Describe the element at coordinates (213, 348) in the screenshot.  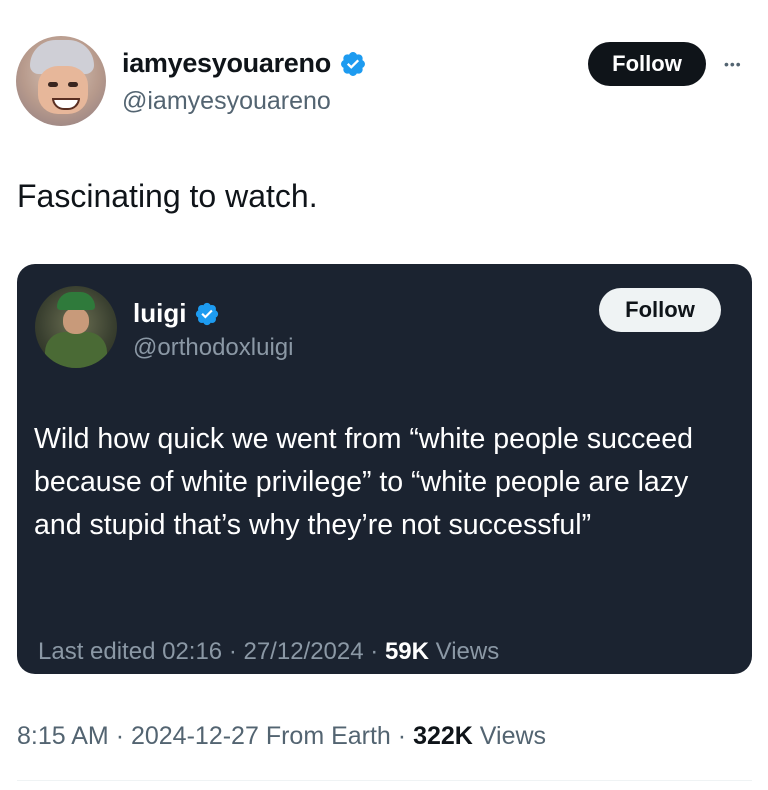
I see `quoted-author-handle: @orthodoxluigi` at that location.